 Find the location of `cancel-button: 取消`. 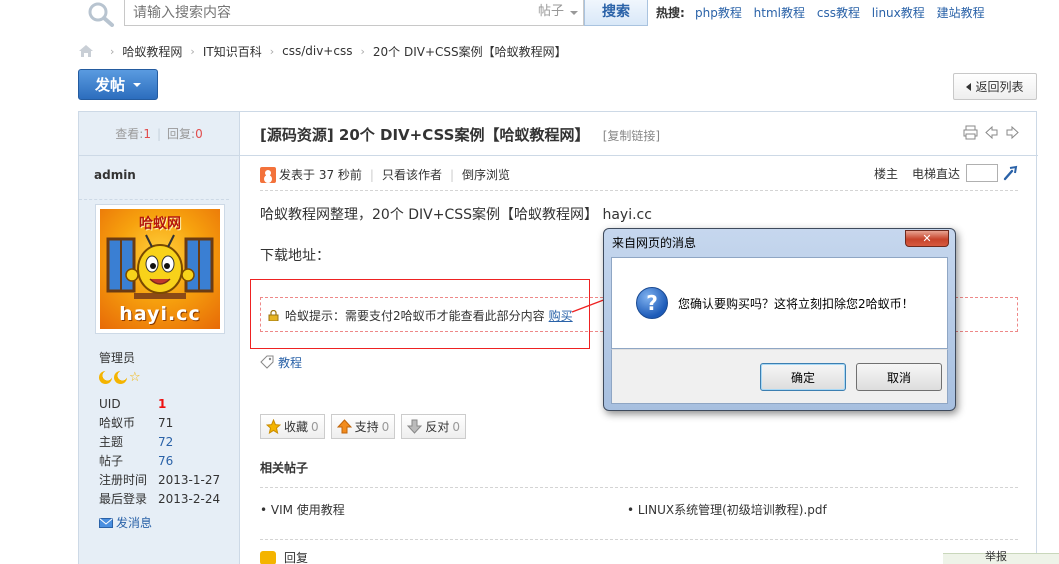

cancel-button: 取消 is located at coordinates (899, 377).